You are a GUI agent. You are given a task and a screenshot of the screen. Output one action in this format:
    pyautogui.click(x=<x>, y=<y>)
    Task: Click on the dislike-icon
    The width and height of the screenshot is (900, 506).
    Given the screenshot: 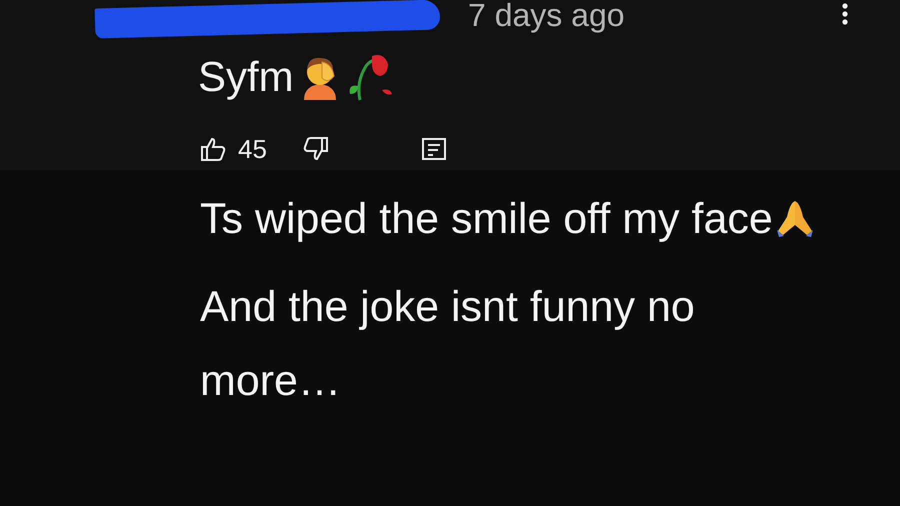 What is the action you would take?
    pyautogui.click(x=315, y=149)
    